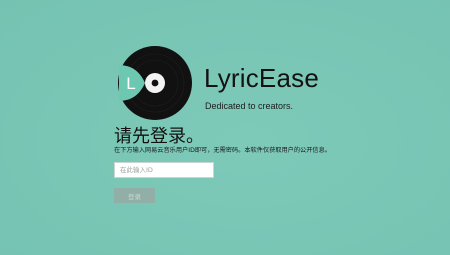  I want to click on app-tagline: Dedicated to creators., so click(249, 106).